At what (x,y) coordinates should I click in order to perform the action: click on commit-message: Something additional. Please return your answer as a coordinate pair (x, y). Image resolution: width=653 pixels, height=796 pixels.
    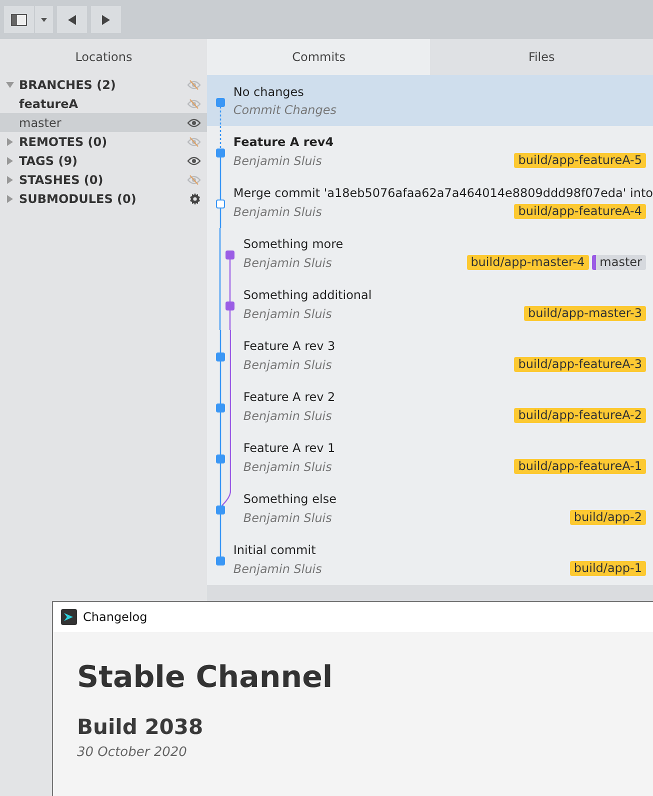
    Looking at the image, I should click on (308, 295).